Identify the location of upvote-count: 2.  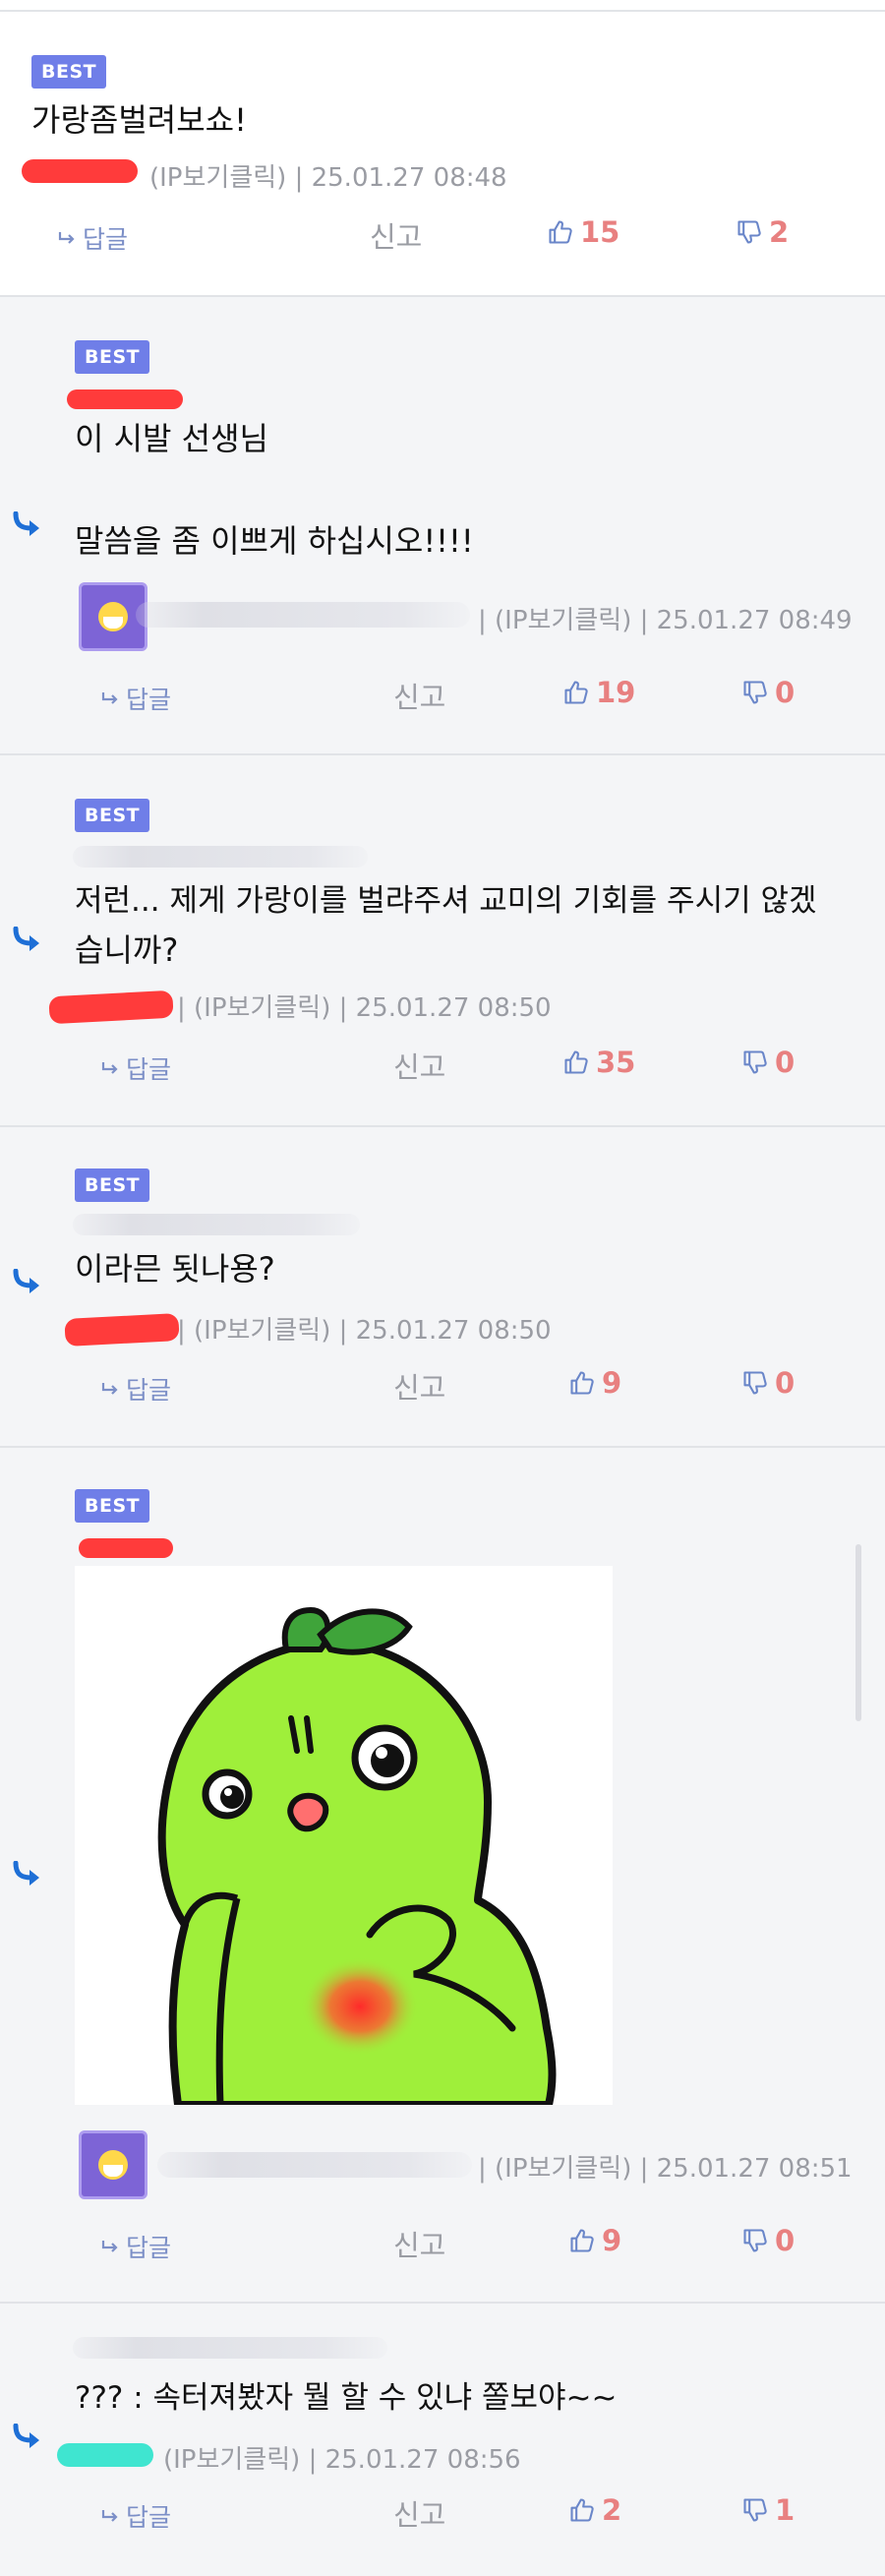
(612, 2510).